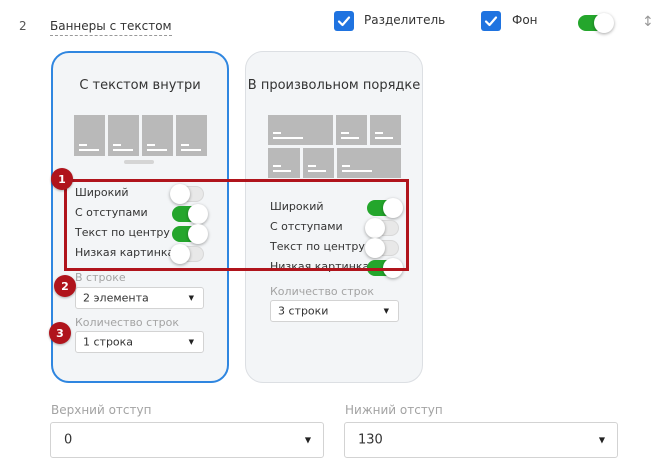 The height and width of the screenshot is (475, 666). I want to click on rows-count-value: 1 строка, so click(108, 342).